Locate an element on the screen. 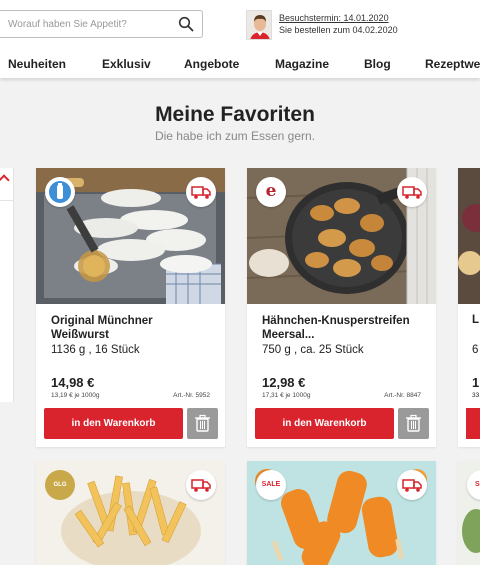 The width and height of the screenshot is (480, 565). info-badge is located at coordinates (60, 192).